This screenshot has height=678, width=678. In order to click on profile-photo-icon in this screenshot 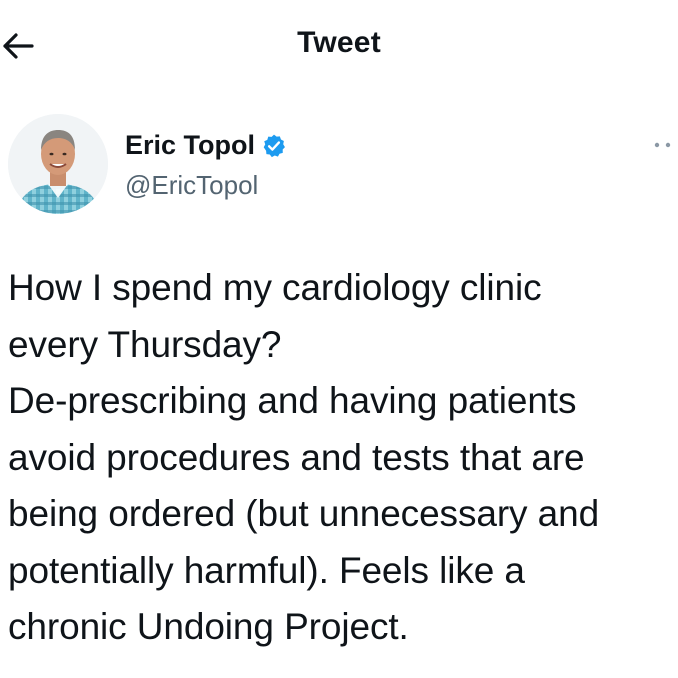, I will do `click(58, 164)`.